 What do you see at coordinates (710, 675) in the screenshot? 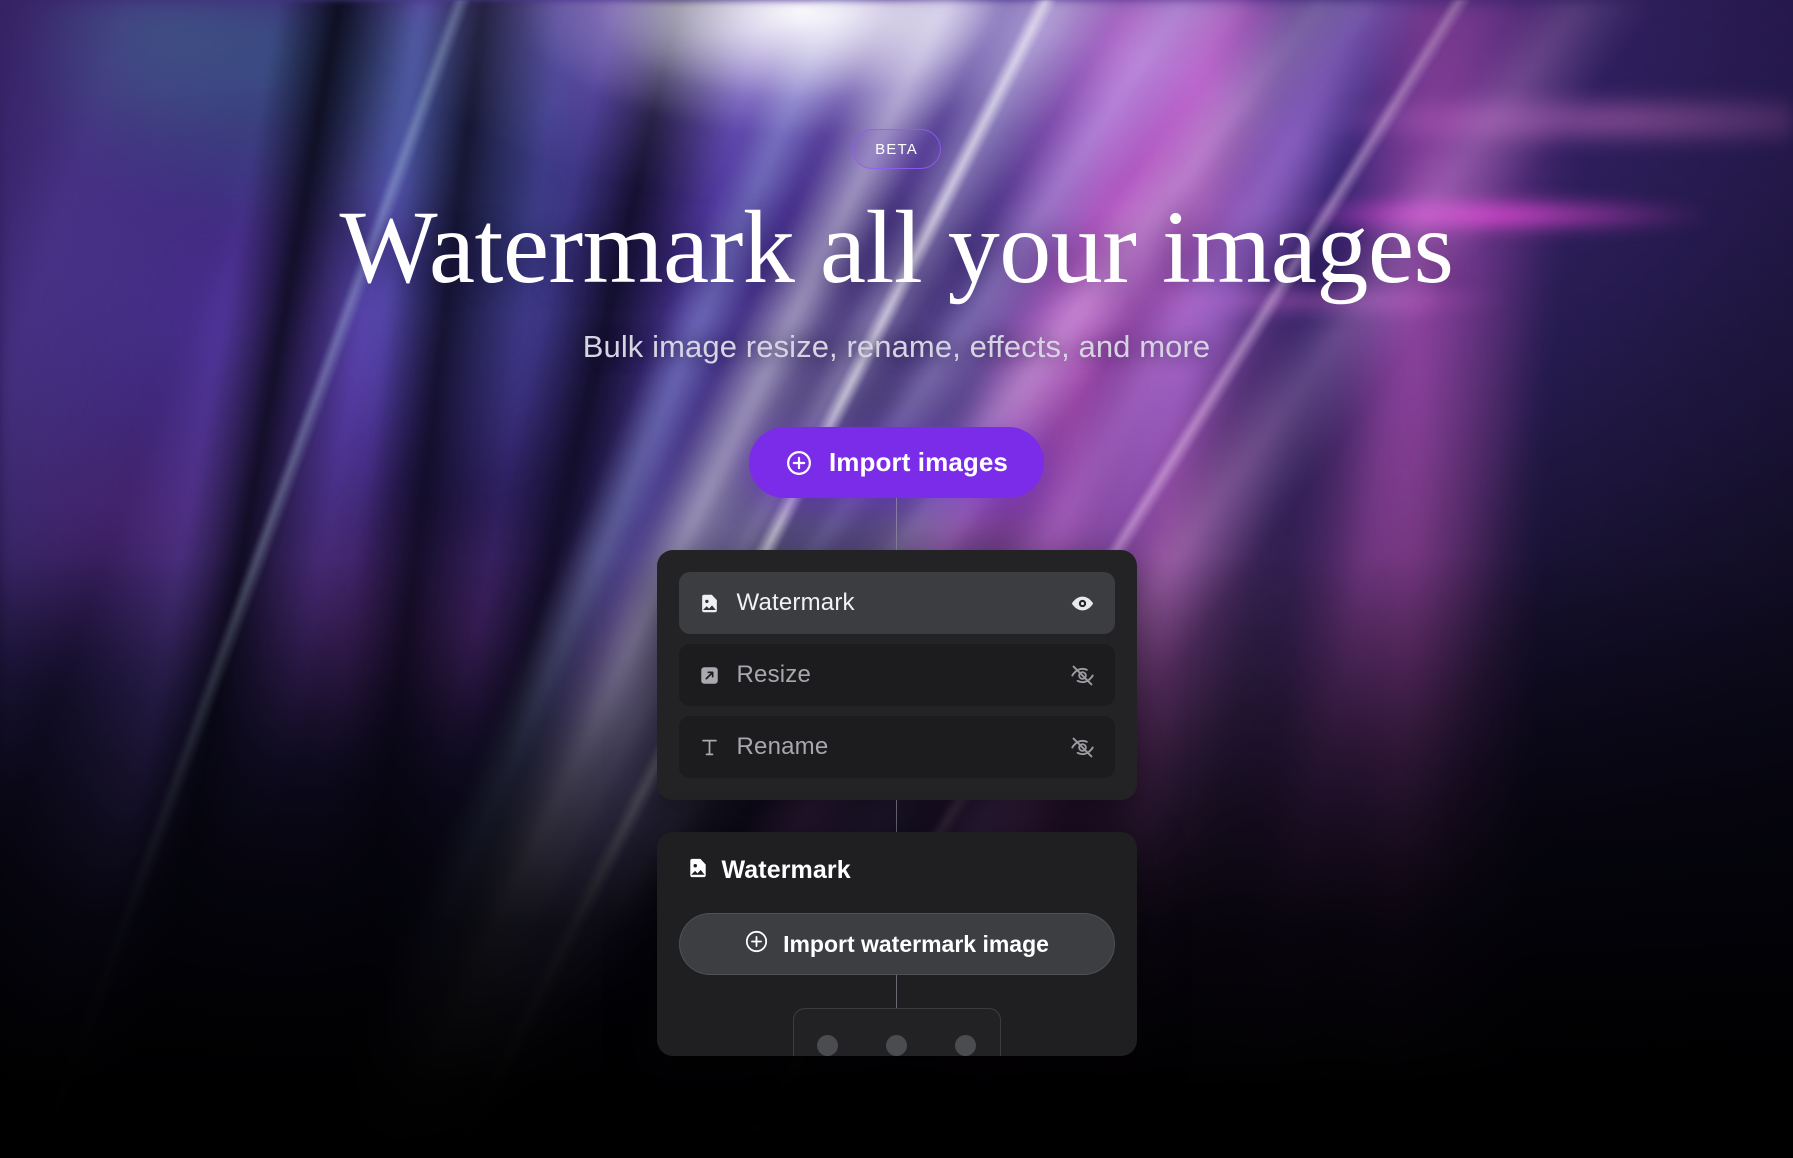
I see `resize-arrow-icon` at bounding box center [710, 675].